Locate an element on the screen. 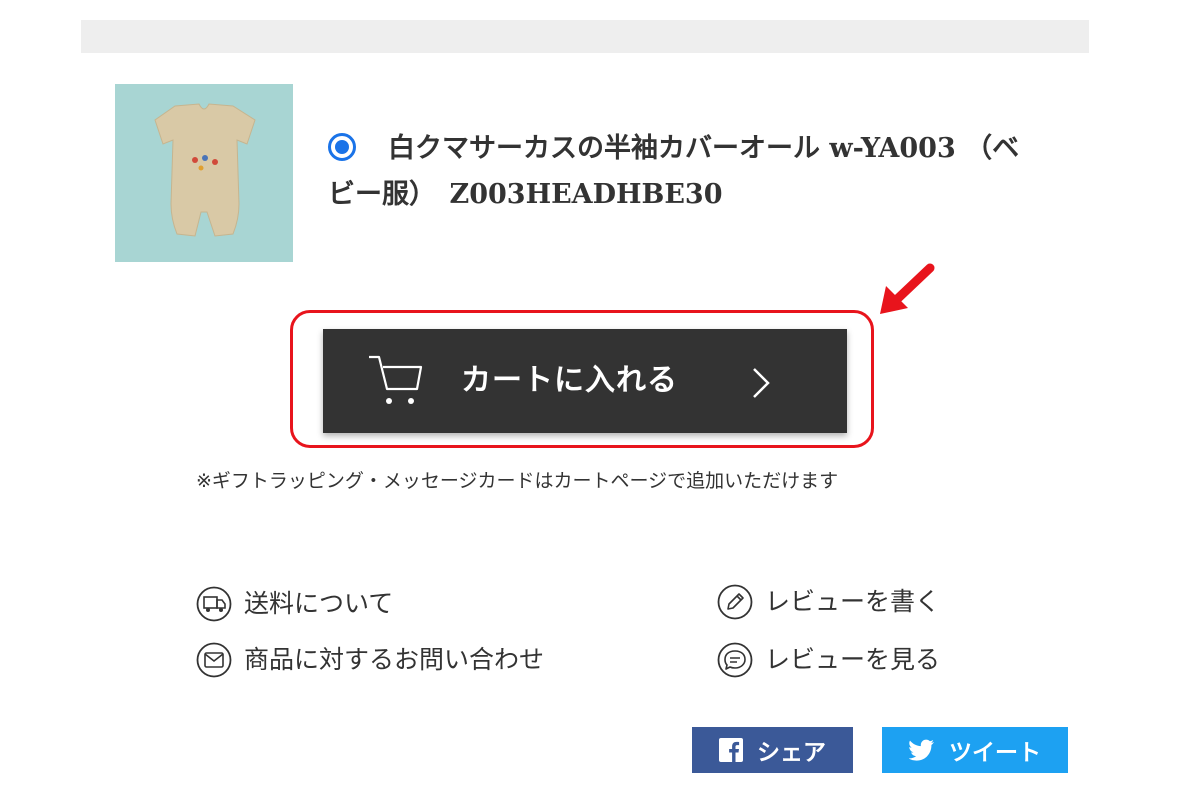 This screenshot has height=800, width=1200. view-reviews-label: レビューを見る is located at coordinates (853, 659).